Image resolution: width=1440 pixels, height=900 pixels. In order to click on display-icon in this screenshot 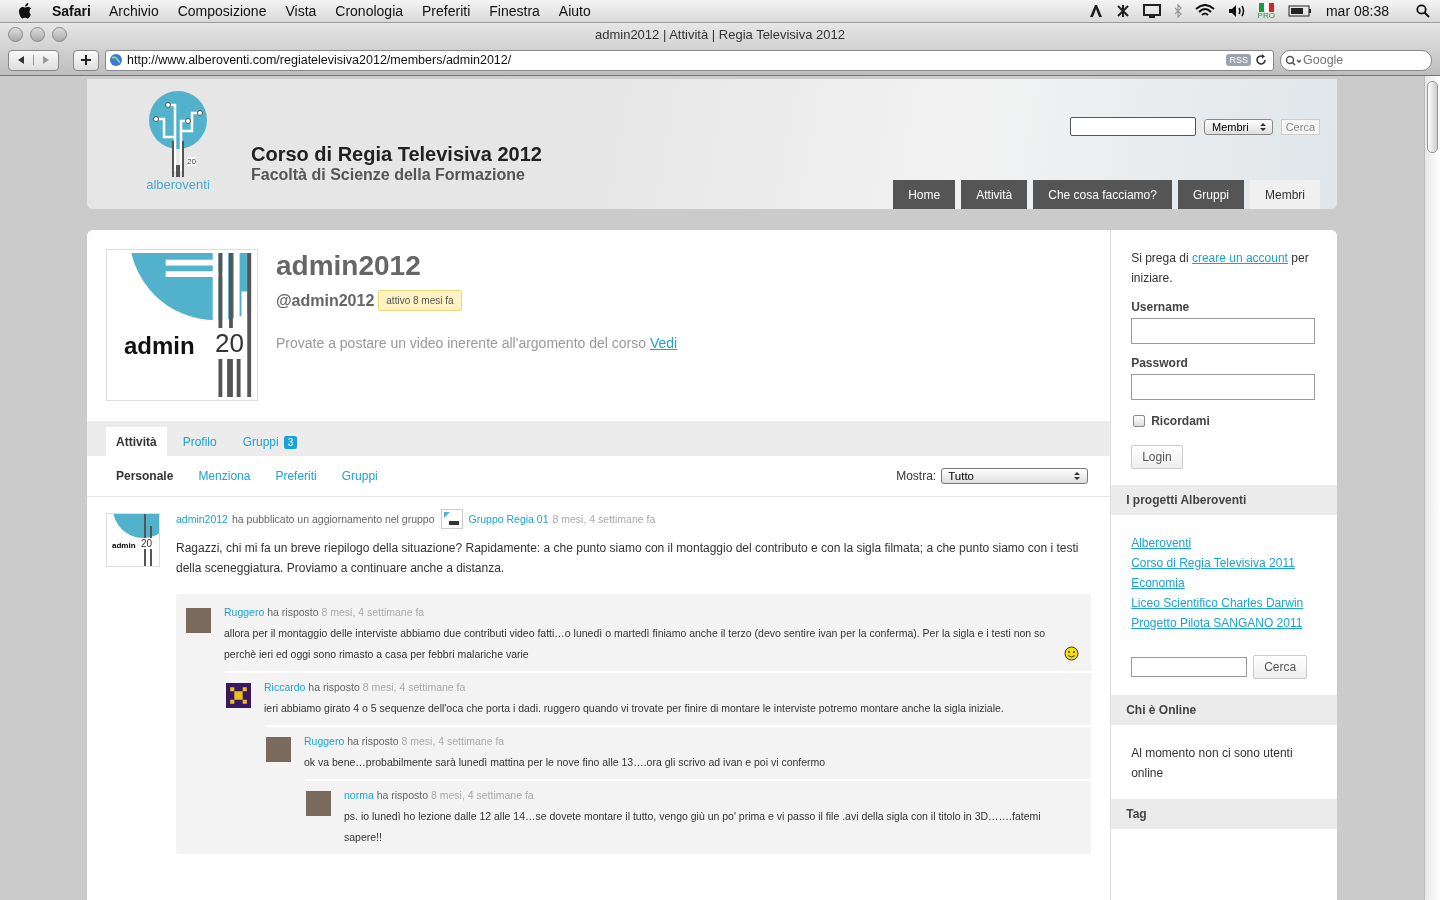, I will do `click(1151, 11)`.